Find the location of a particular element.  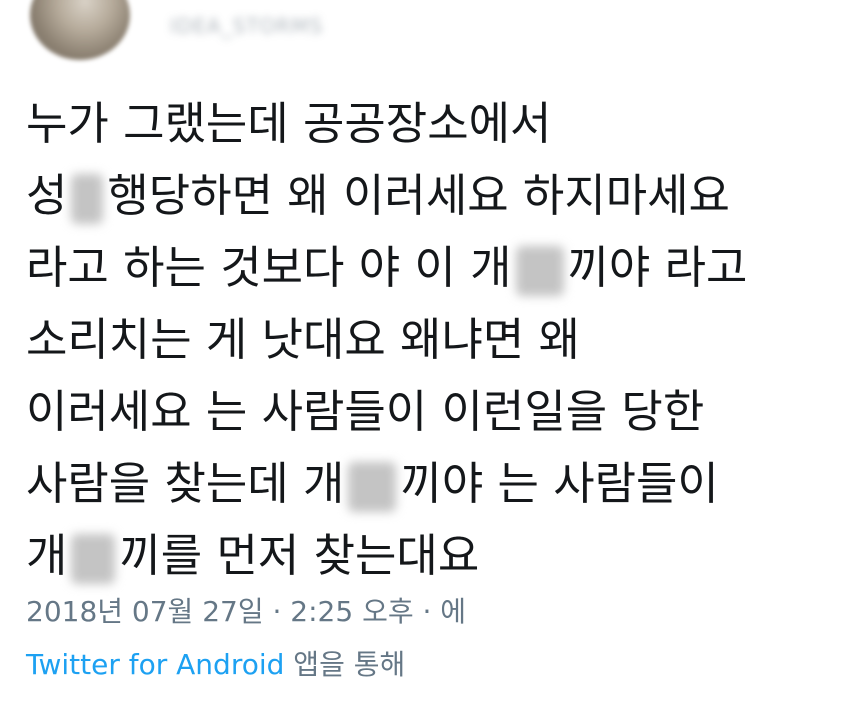

source-suffix: 앱을 통해 is located at coordinates (345, 664).